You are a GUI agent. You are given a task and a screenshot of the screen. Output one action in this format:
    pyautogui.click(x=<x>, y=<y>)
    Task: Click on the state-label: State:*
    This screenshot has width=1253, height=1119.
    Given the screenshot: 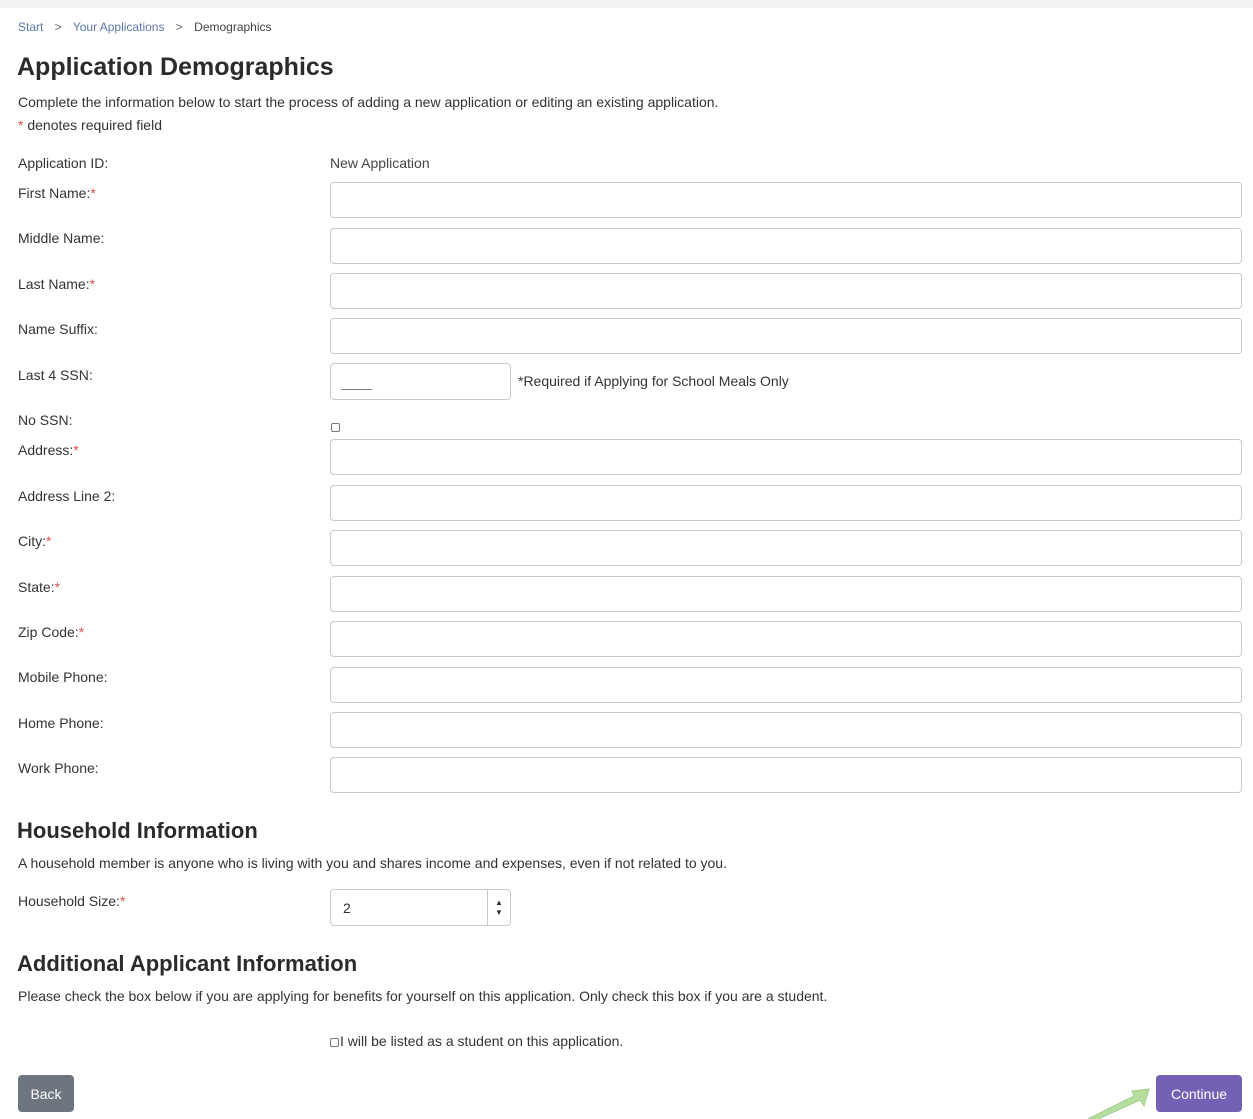 What is the action you would take?
    pyautogui.click(x=39, y=587)
    